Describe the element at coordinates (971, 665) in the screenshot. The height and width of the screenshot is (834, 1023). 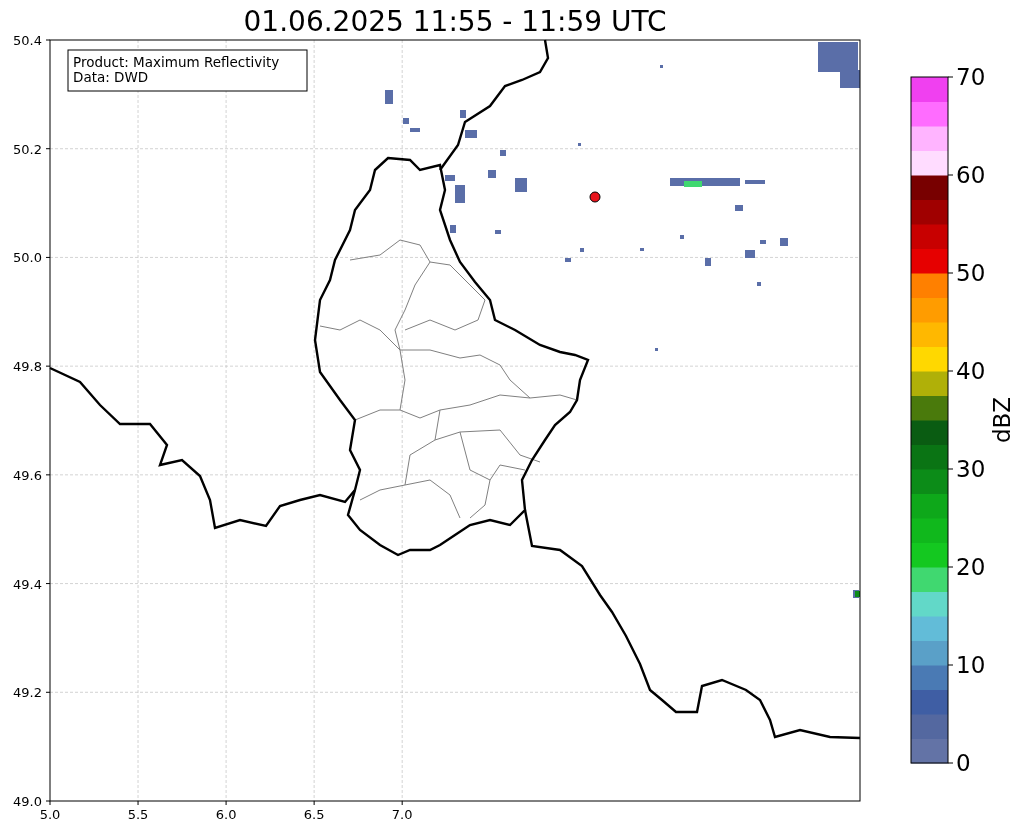
I see `colorbar-tick-label: 10` at that location.